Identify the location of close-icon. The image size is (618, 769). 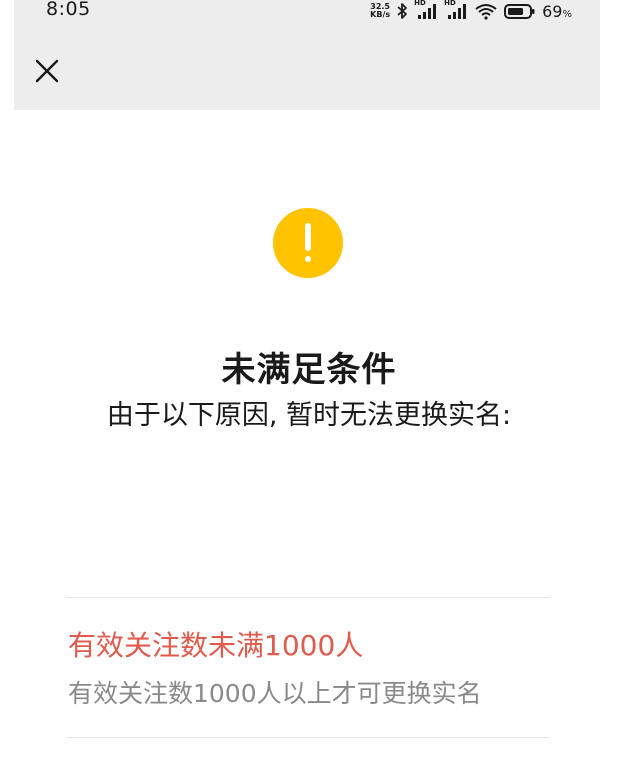
(47, 71).